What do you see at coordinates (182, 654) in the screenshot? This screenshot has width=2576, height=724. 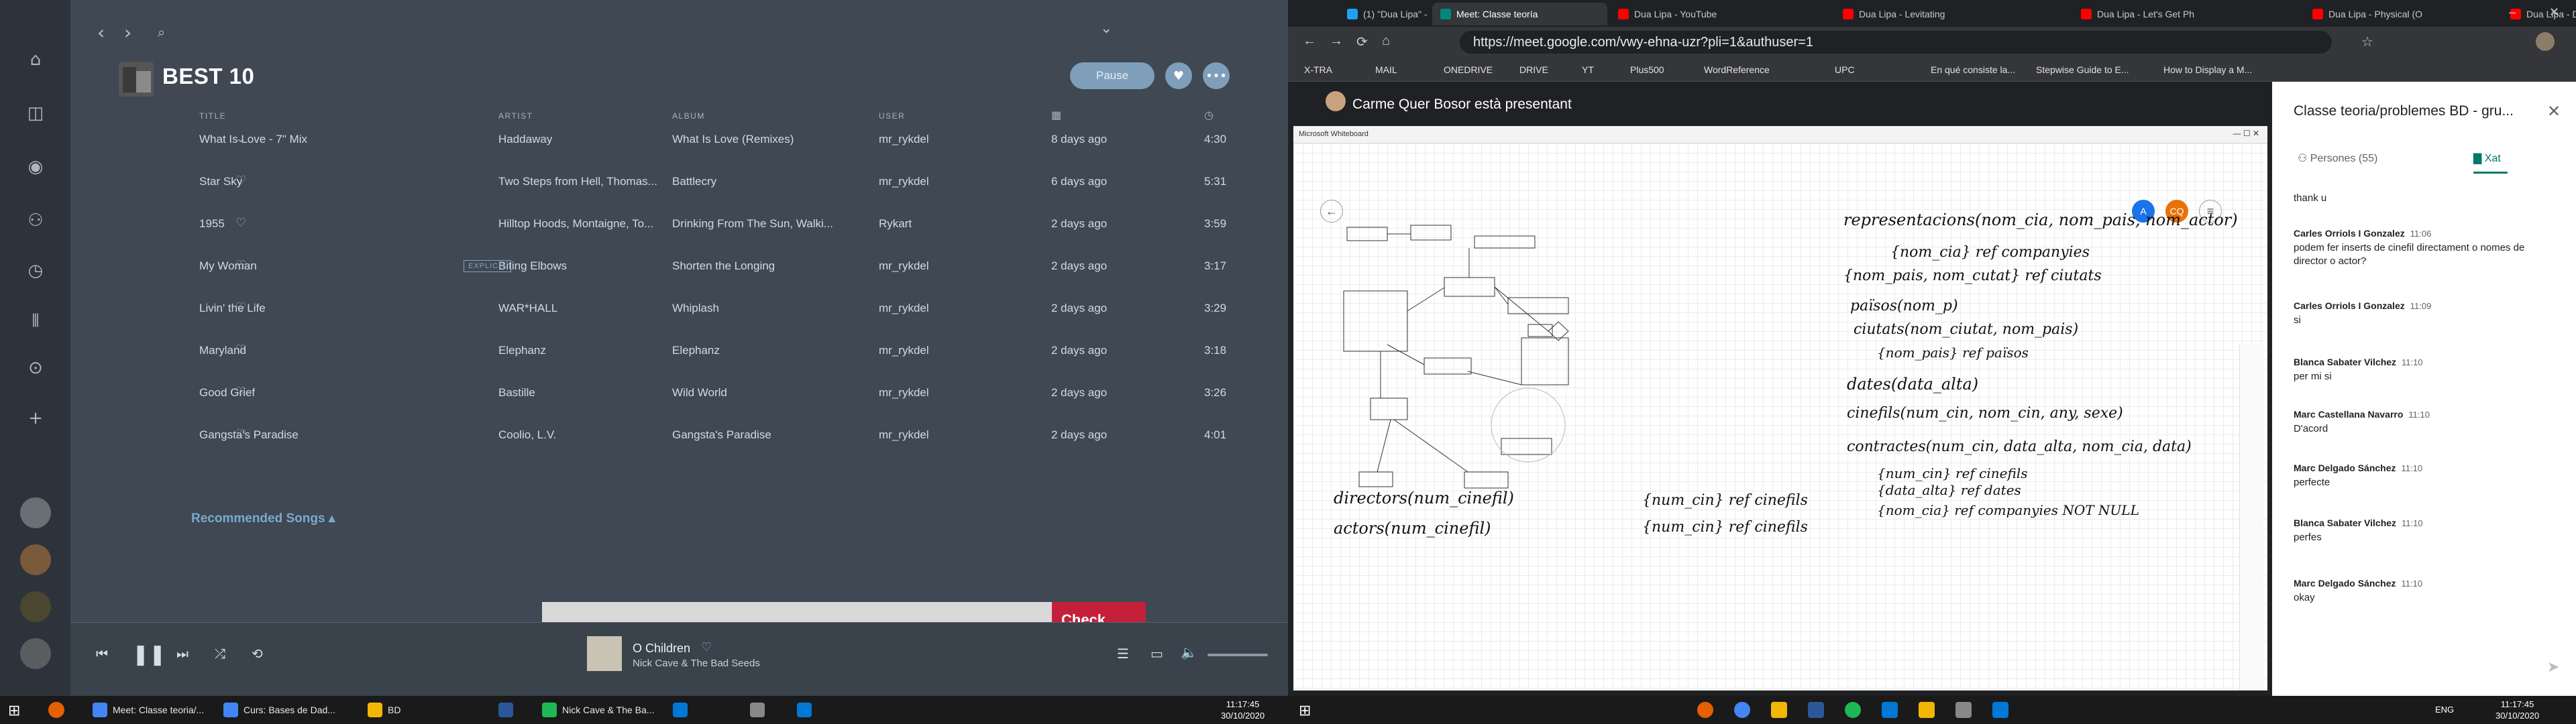 I see `next-icon: ⏭` at bounding box center [182, 654].